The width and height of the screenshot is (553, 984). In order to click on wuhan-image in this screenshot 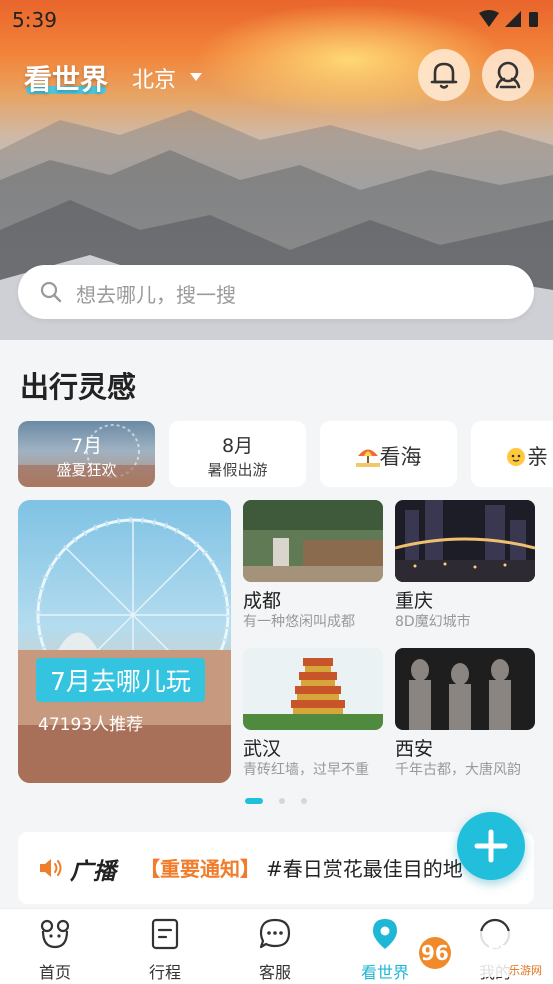, I will do `click(313, 689)`.